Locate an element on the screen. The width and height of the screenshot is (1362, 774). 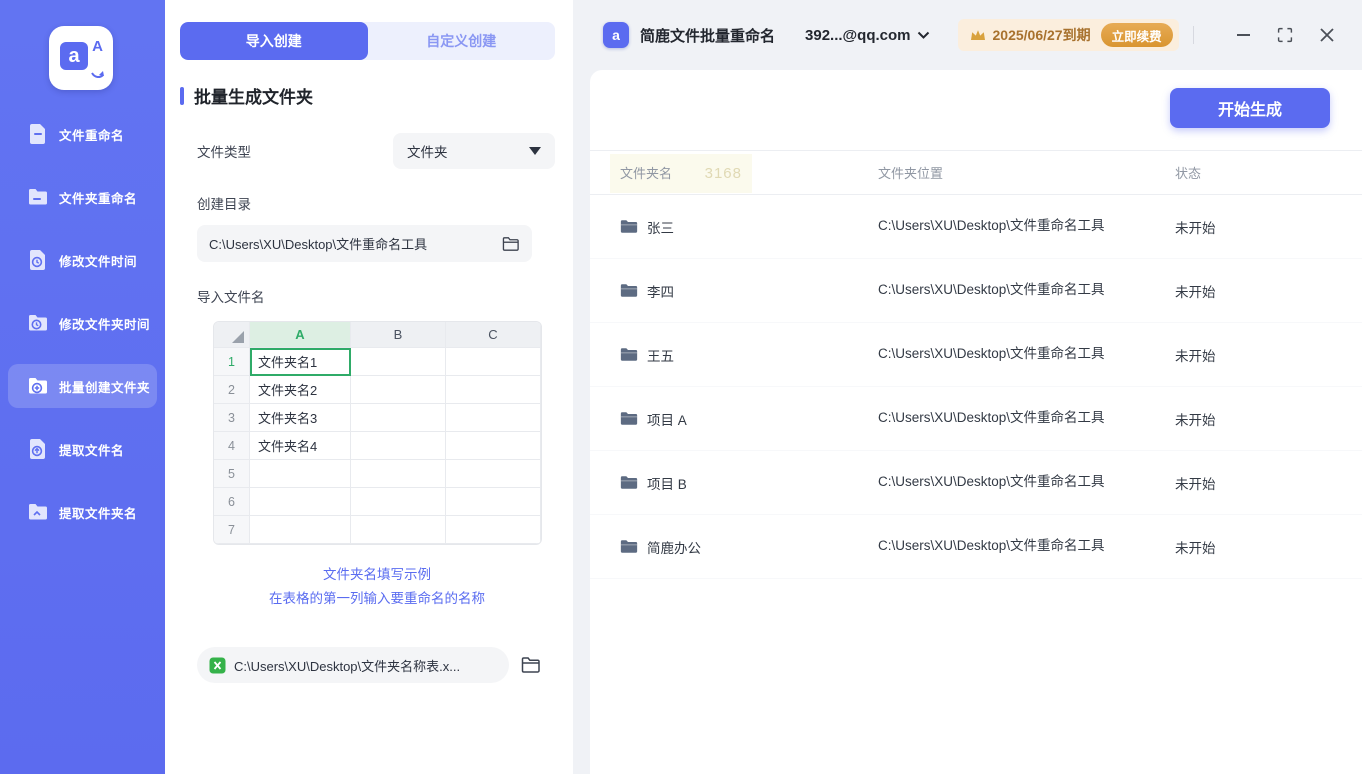
table-row: 项目 A C:\Users\XU\Desktop\文件重命名工具 未开始 is located at coordinates (976, 419).